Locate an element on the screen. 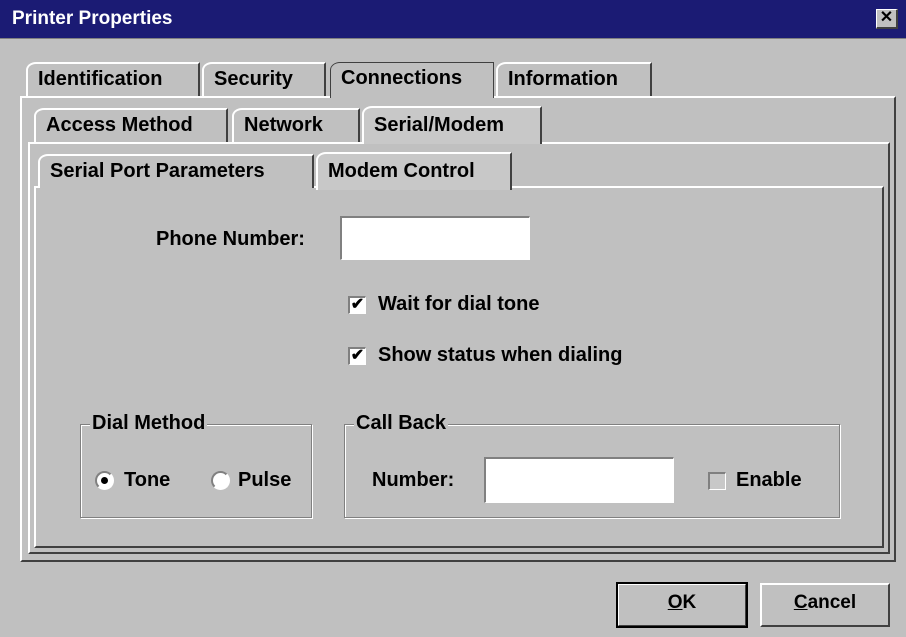  pulse-label: Pulse is located at coordinates (265, 480).